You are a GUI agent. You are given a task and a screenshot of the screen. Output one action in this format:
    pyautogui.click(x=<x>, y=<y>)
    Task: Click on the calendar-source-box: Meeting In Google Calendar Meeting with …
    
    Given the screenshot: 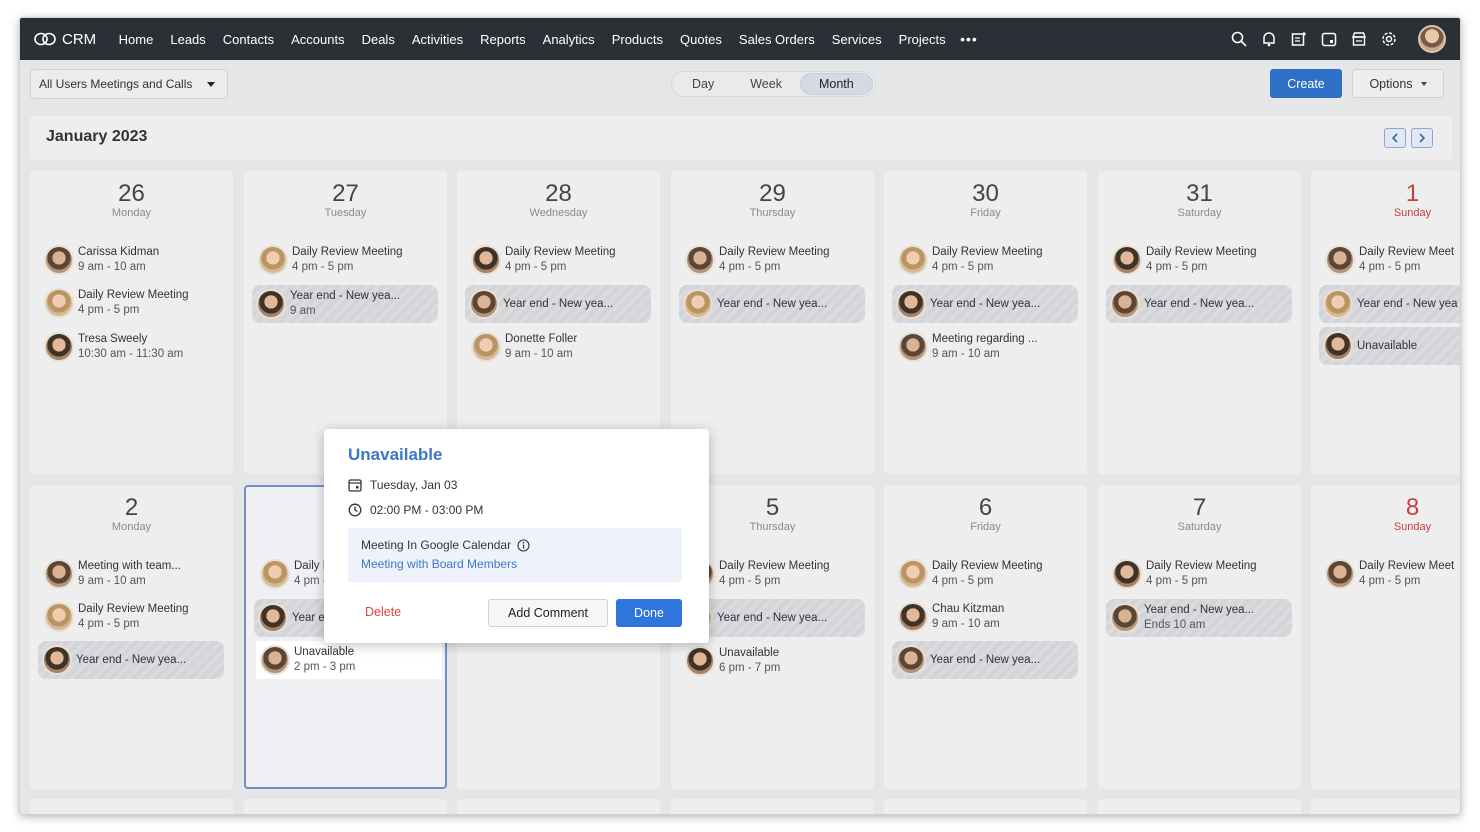 What is the action you would take?
    pyautogui.click(x=515, y=555)
    